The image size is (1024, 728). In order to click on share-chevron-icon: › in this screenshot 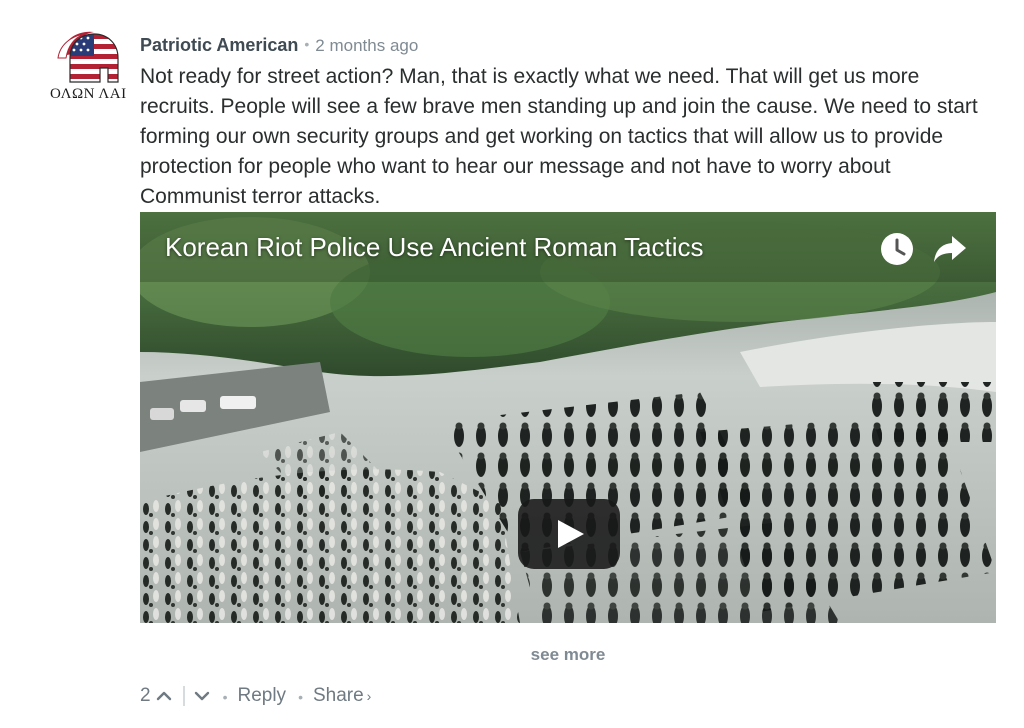, I will do `click(369, 696)`.